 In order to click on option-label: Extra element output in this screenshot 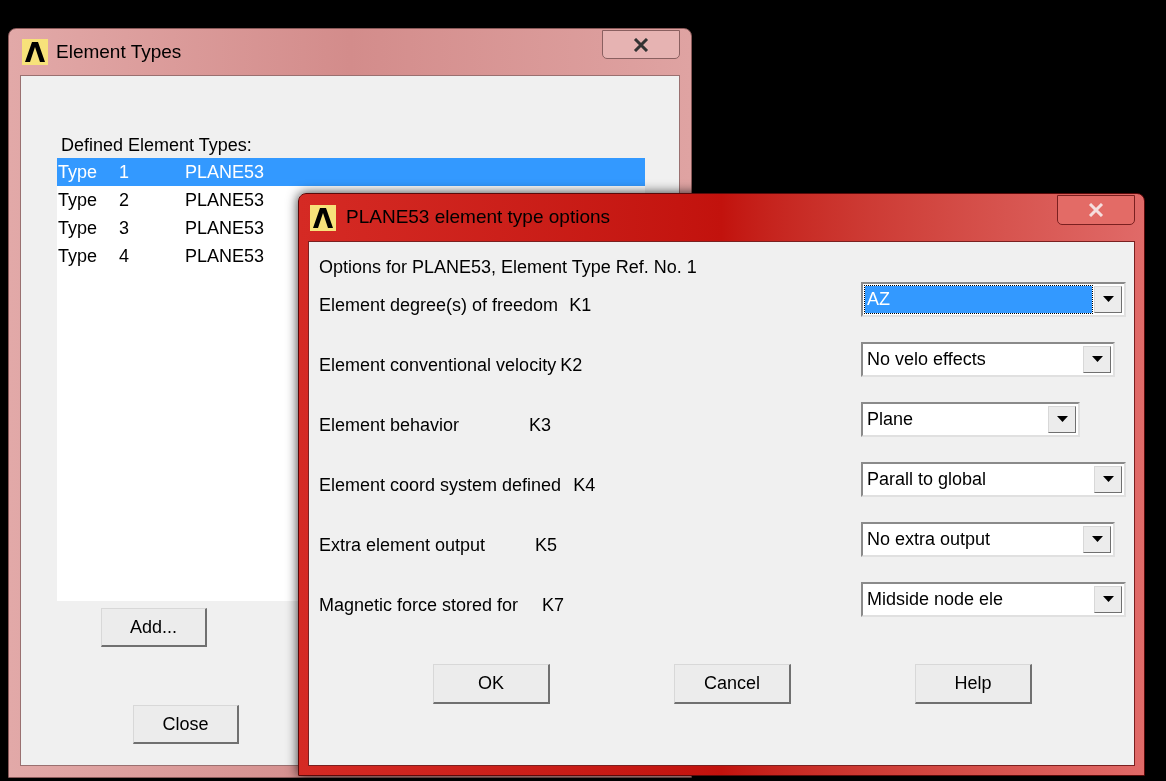, I will do `click(402, 545)`.